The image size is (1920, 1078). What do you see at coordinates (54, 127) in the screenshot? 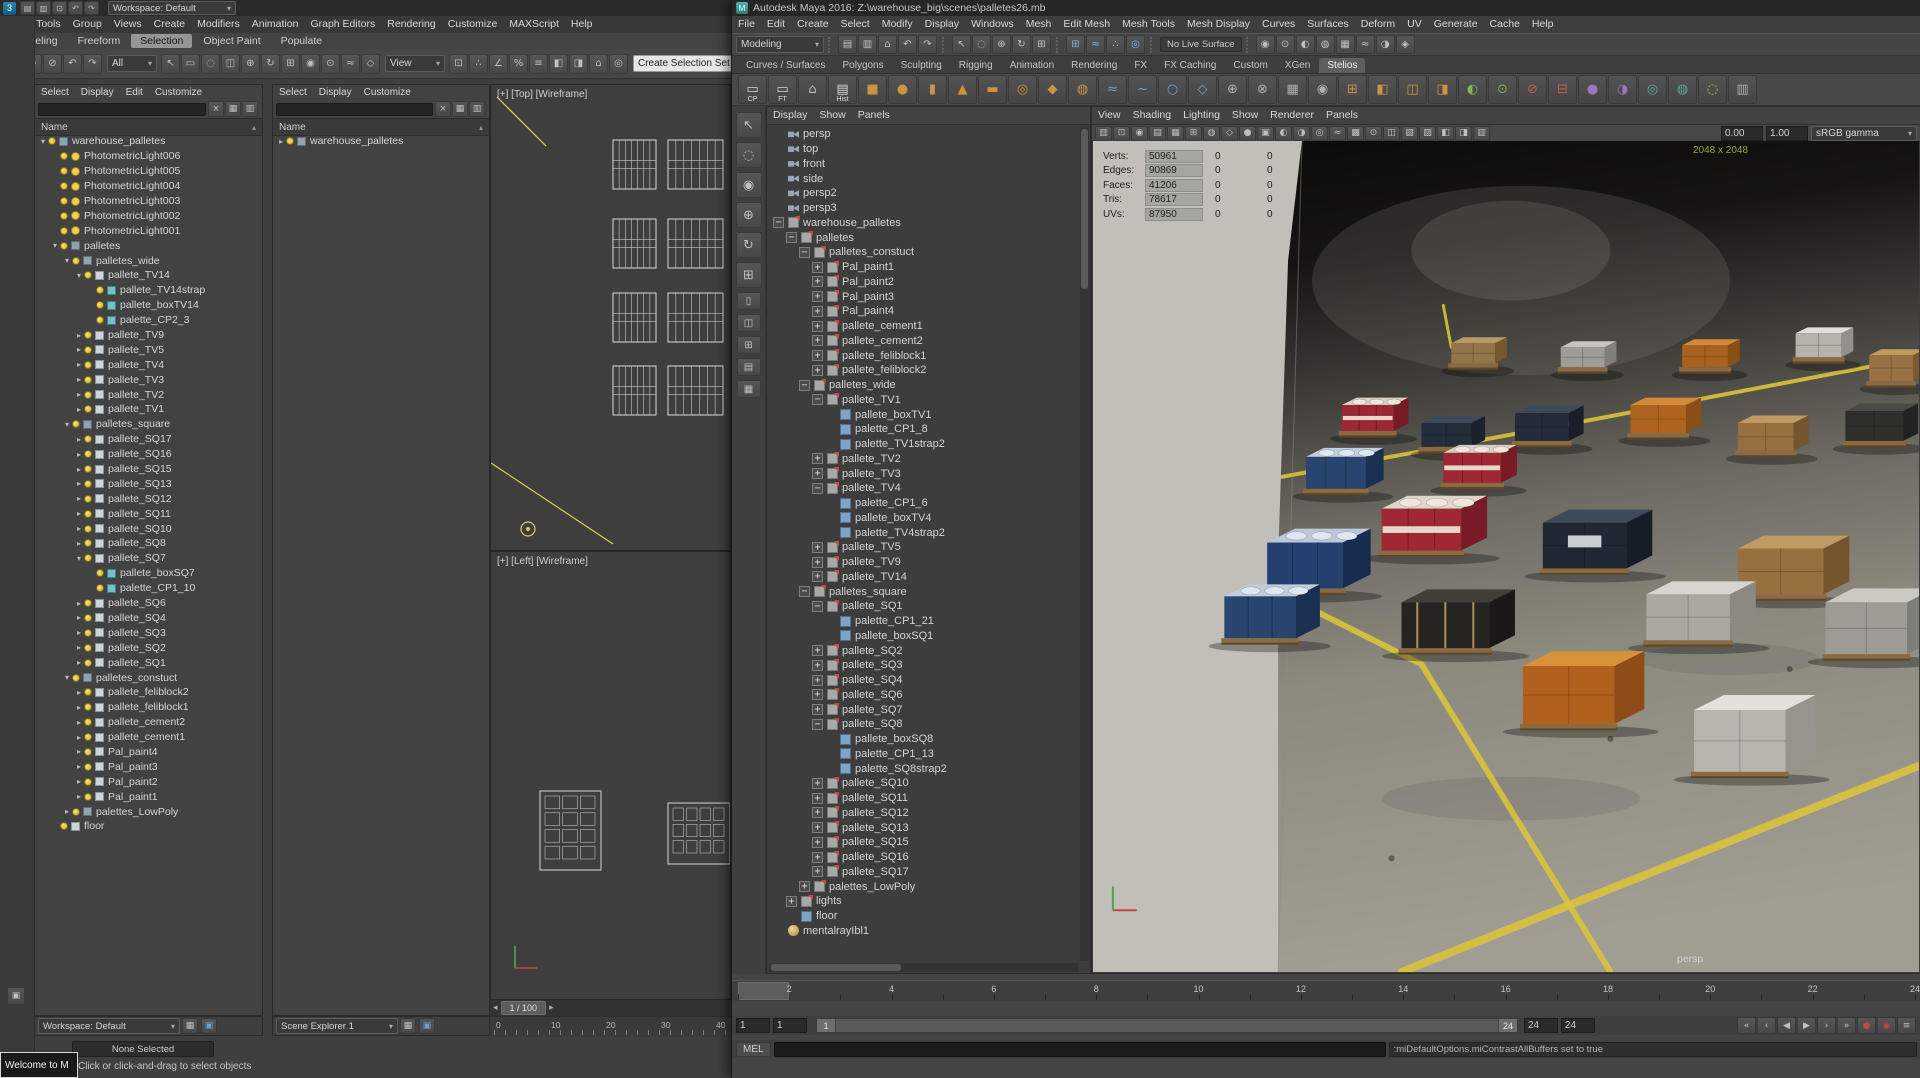
I see `column-header-name: Name` at bounding box center [54, 127].